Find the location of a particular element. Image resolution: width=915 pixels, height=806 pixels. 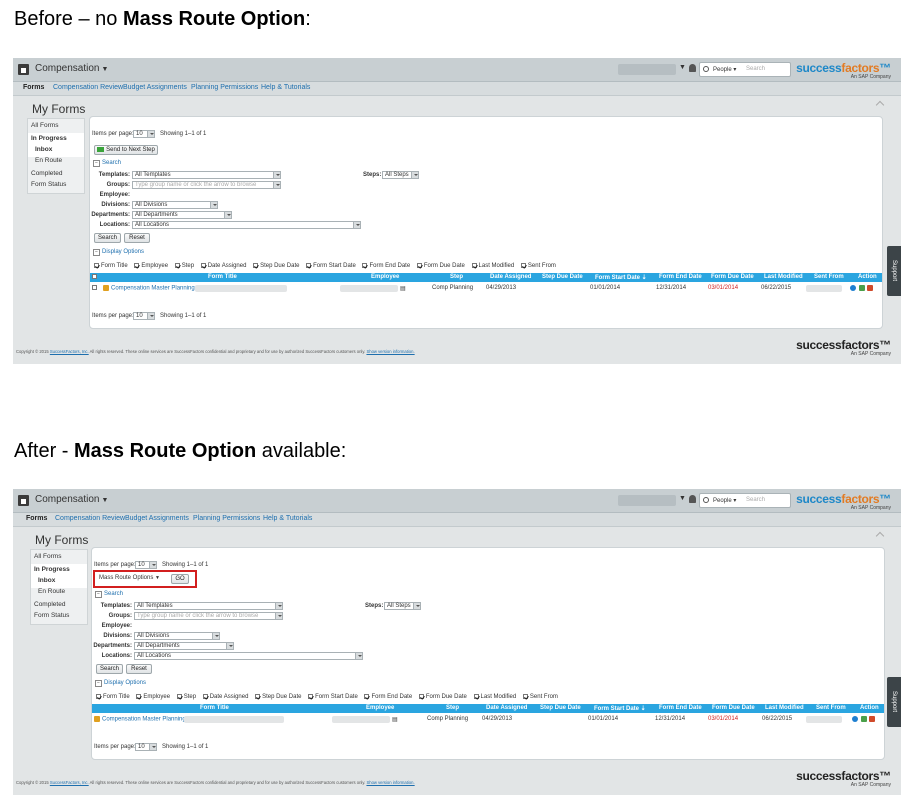

nav-compensation-review: Compensation Review is located at coordinates (90, 518).